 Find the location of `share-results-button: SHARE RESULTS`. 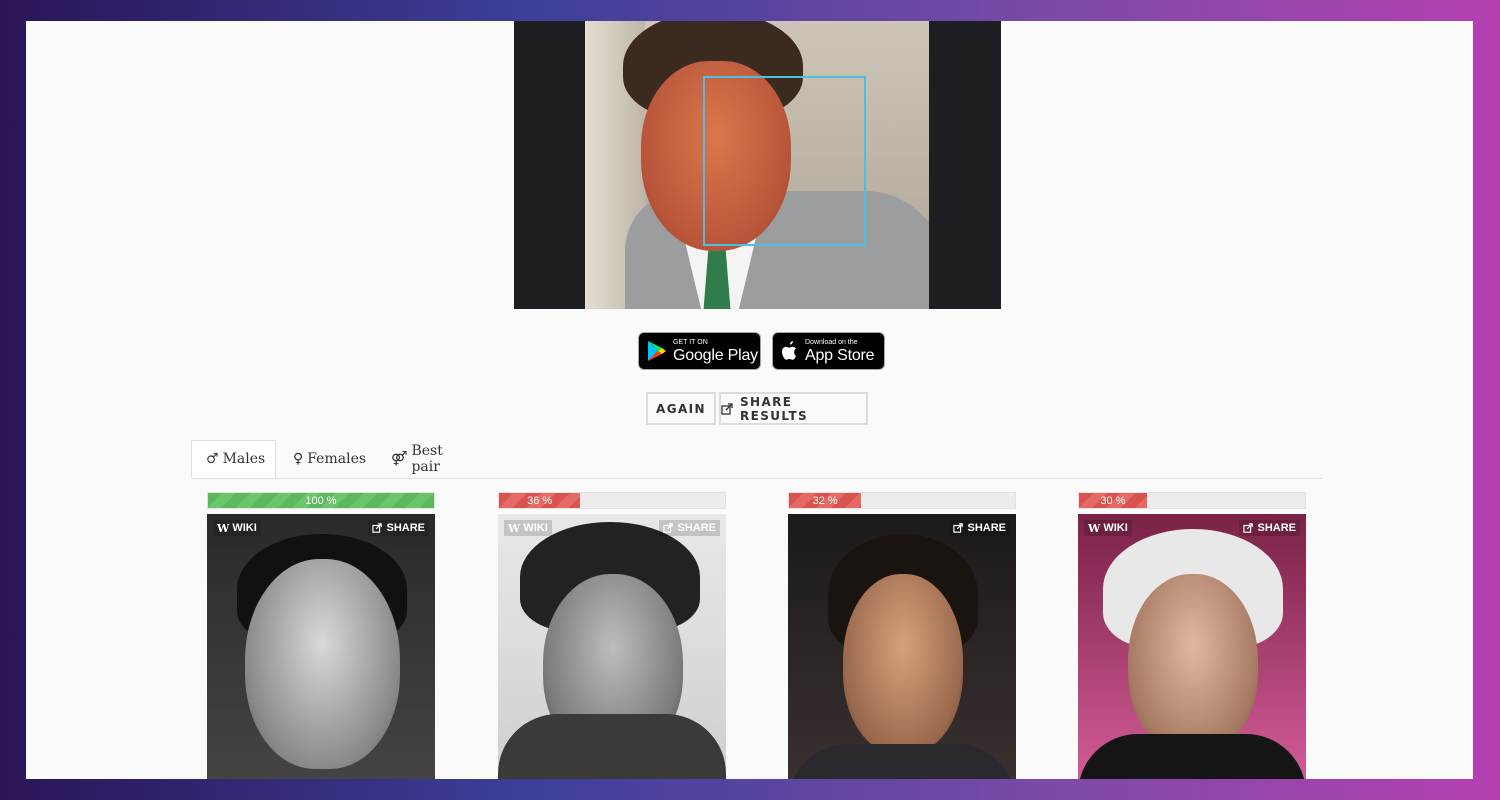

share-results-button: SHARE RESULTS is located at coordinates (793, 408).